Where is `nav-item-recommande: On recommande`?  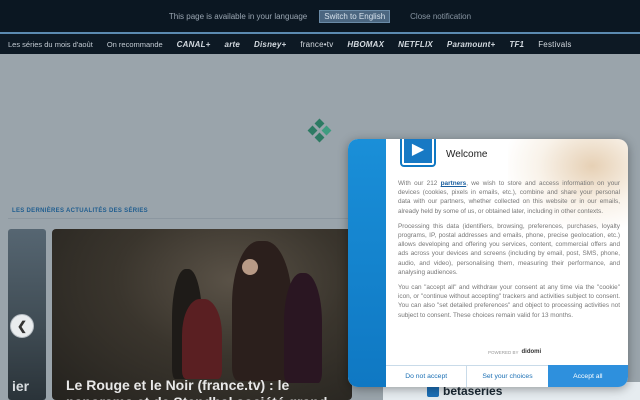 nav-item-recommande: On recommande is located at coordinates (135, 44).